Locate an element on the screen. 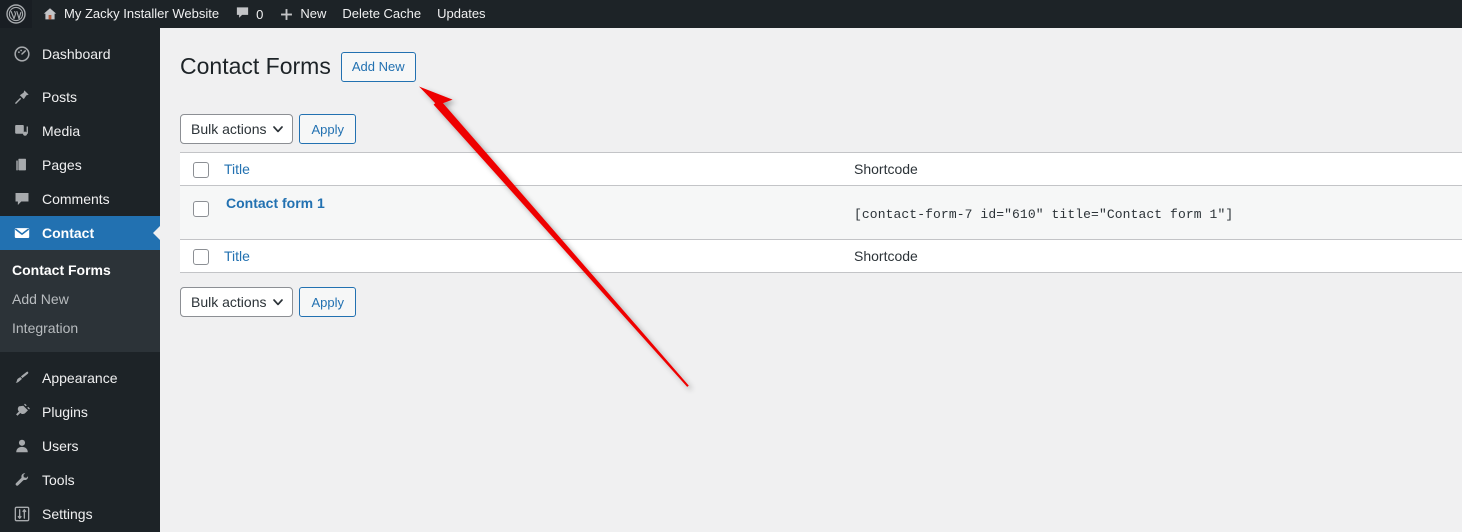  submenu-item-add-new: Add New is located at coordinates (80, 299).